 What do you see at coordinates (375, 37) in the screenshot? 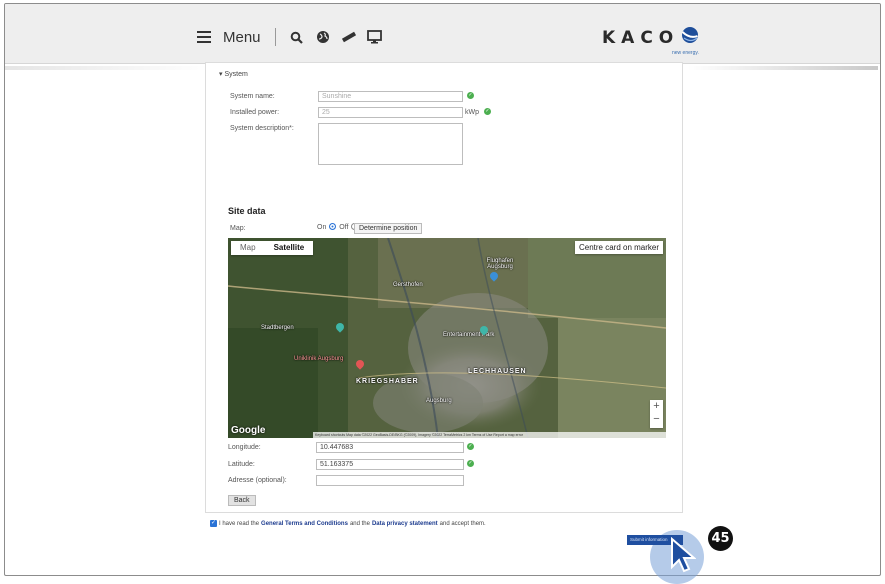
I see `monitor-icon` at bounding box center [375, 37].